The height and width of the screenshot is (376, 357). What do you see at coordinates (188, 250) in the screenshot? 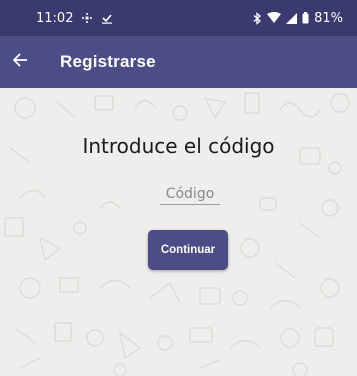
I see `continue-button: Continuar` at bounding box center [188, 250].